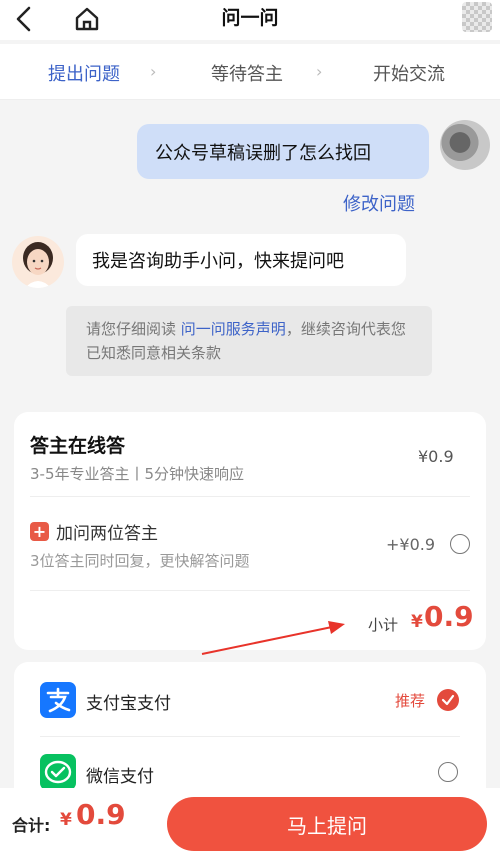 This screenshot has height=854, width=500. I want to click on annotation-arrow-icon, so click(273, 638).